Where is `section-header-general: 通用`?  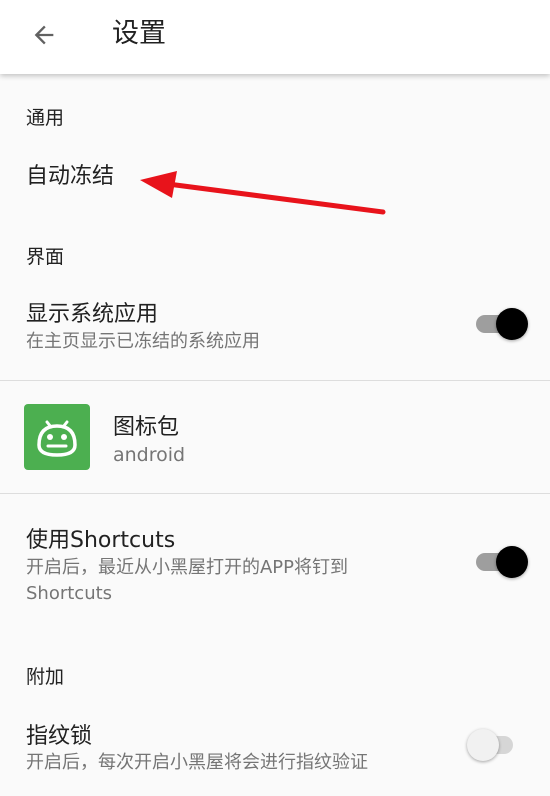 section-header-general: 通用 is located at coordinates (45, 118).